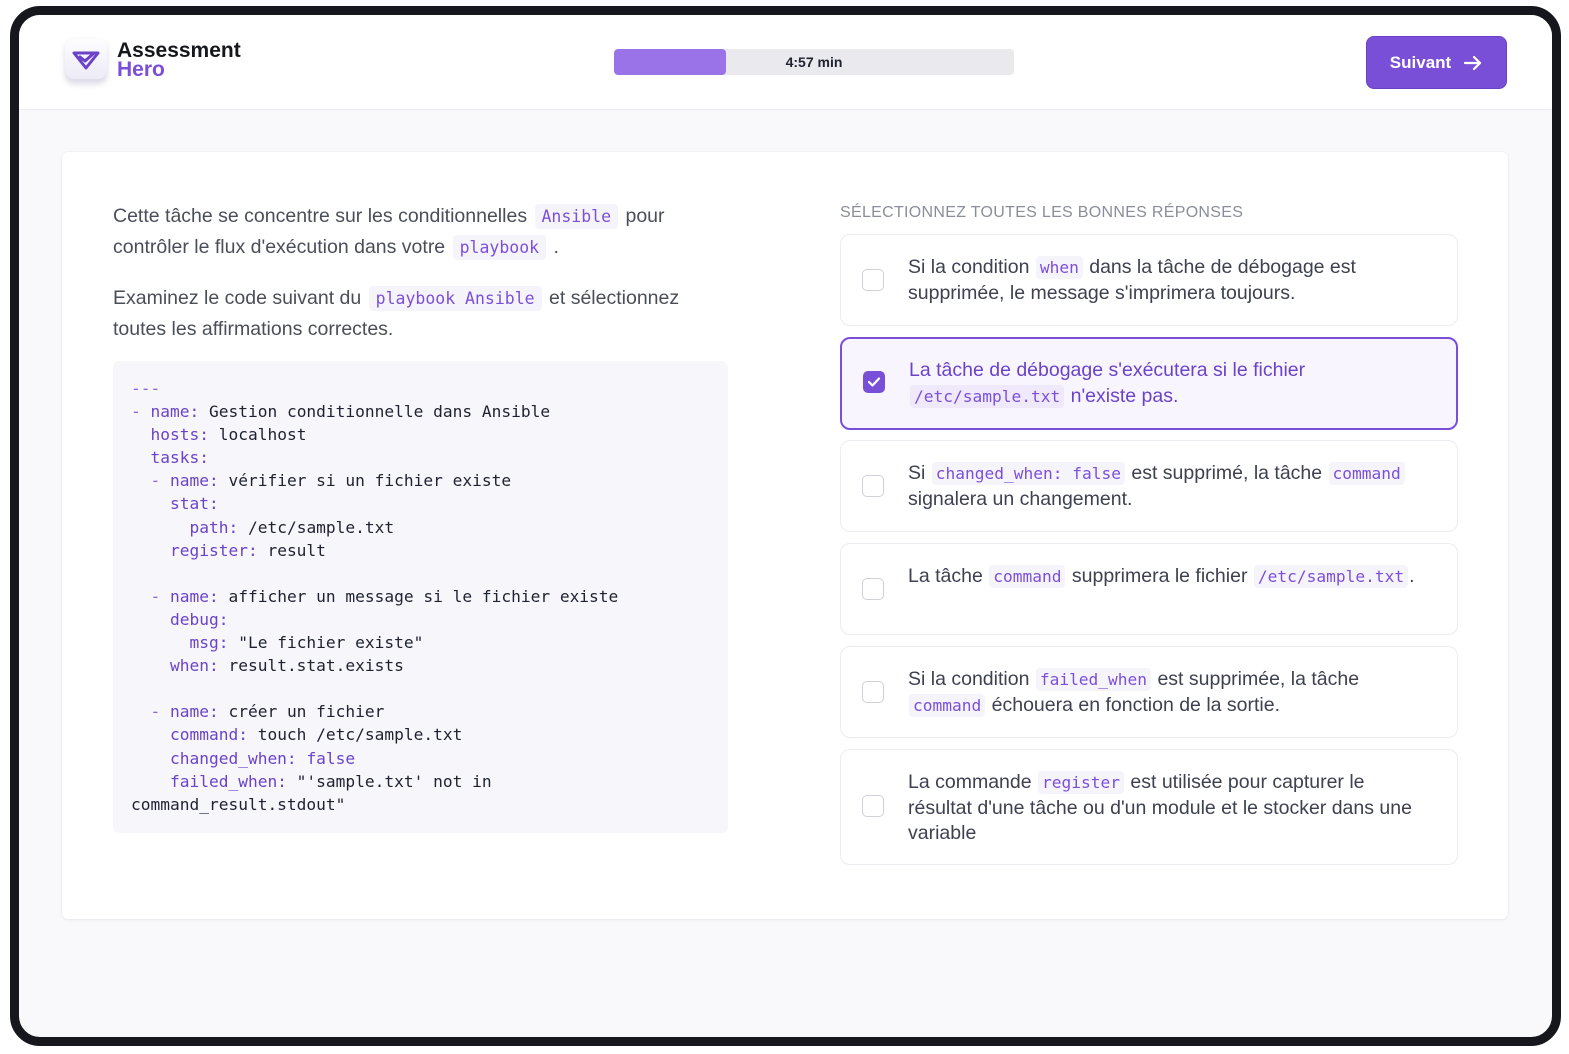  I want to click on code-line: register: result, so click(247, 550).